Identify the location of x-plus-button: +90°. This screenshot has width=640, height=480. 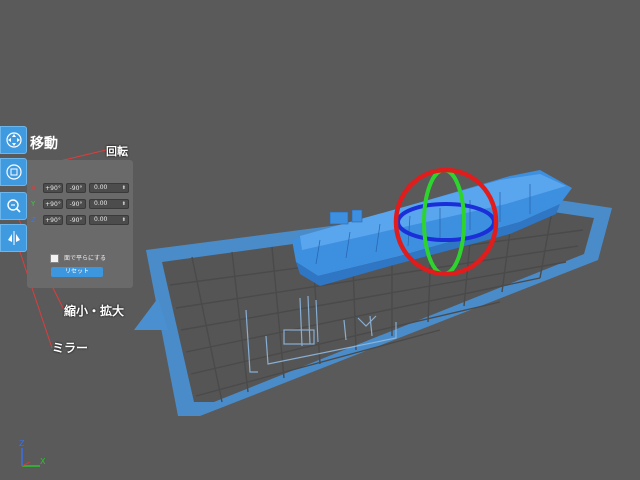
(53, 188).